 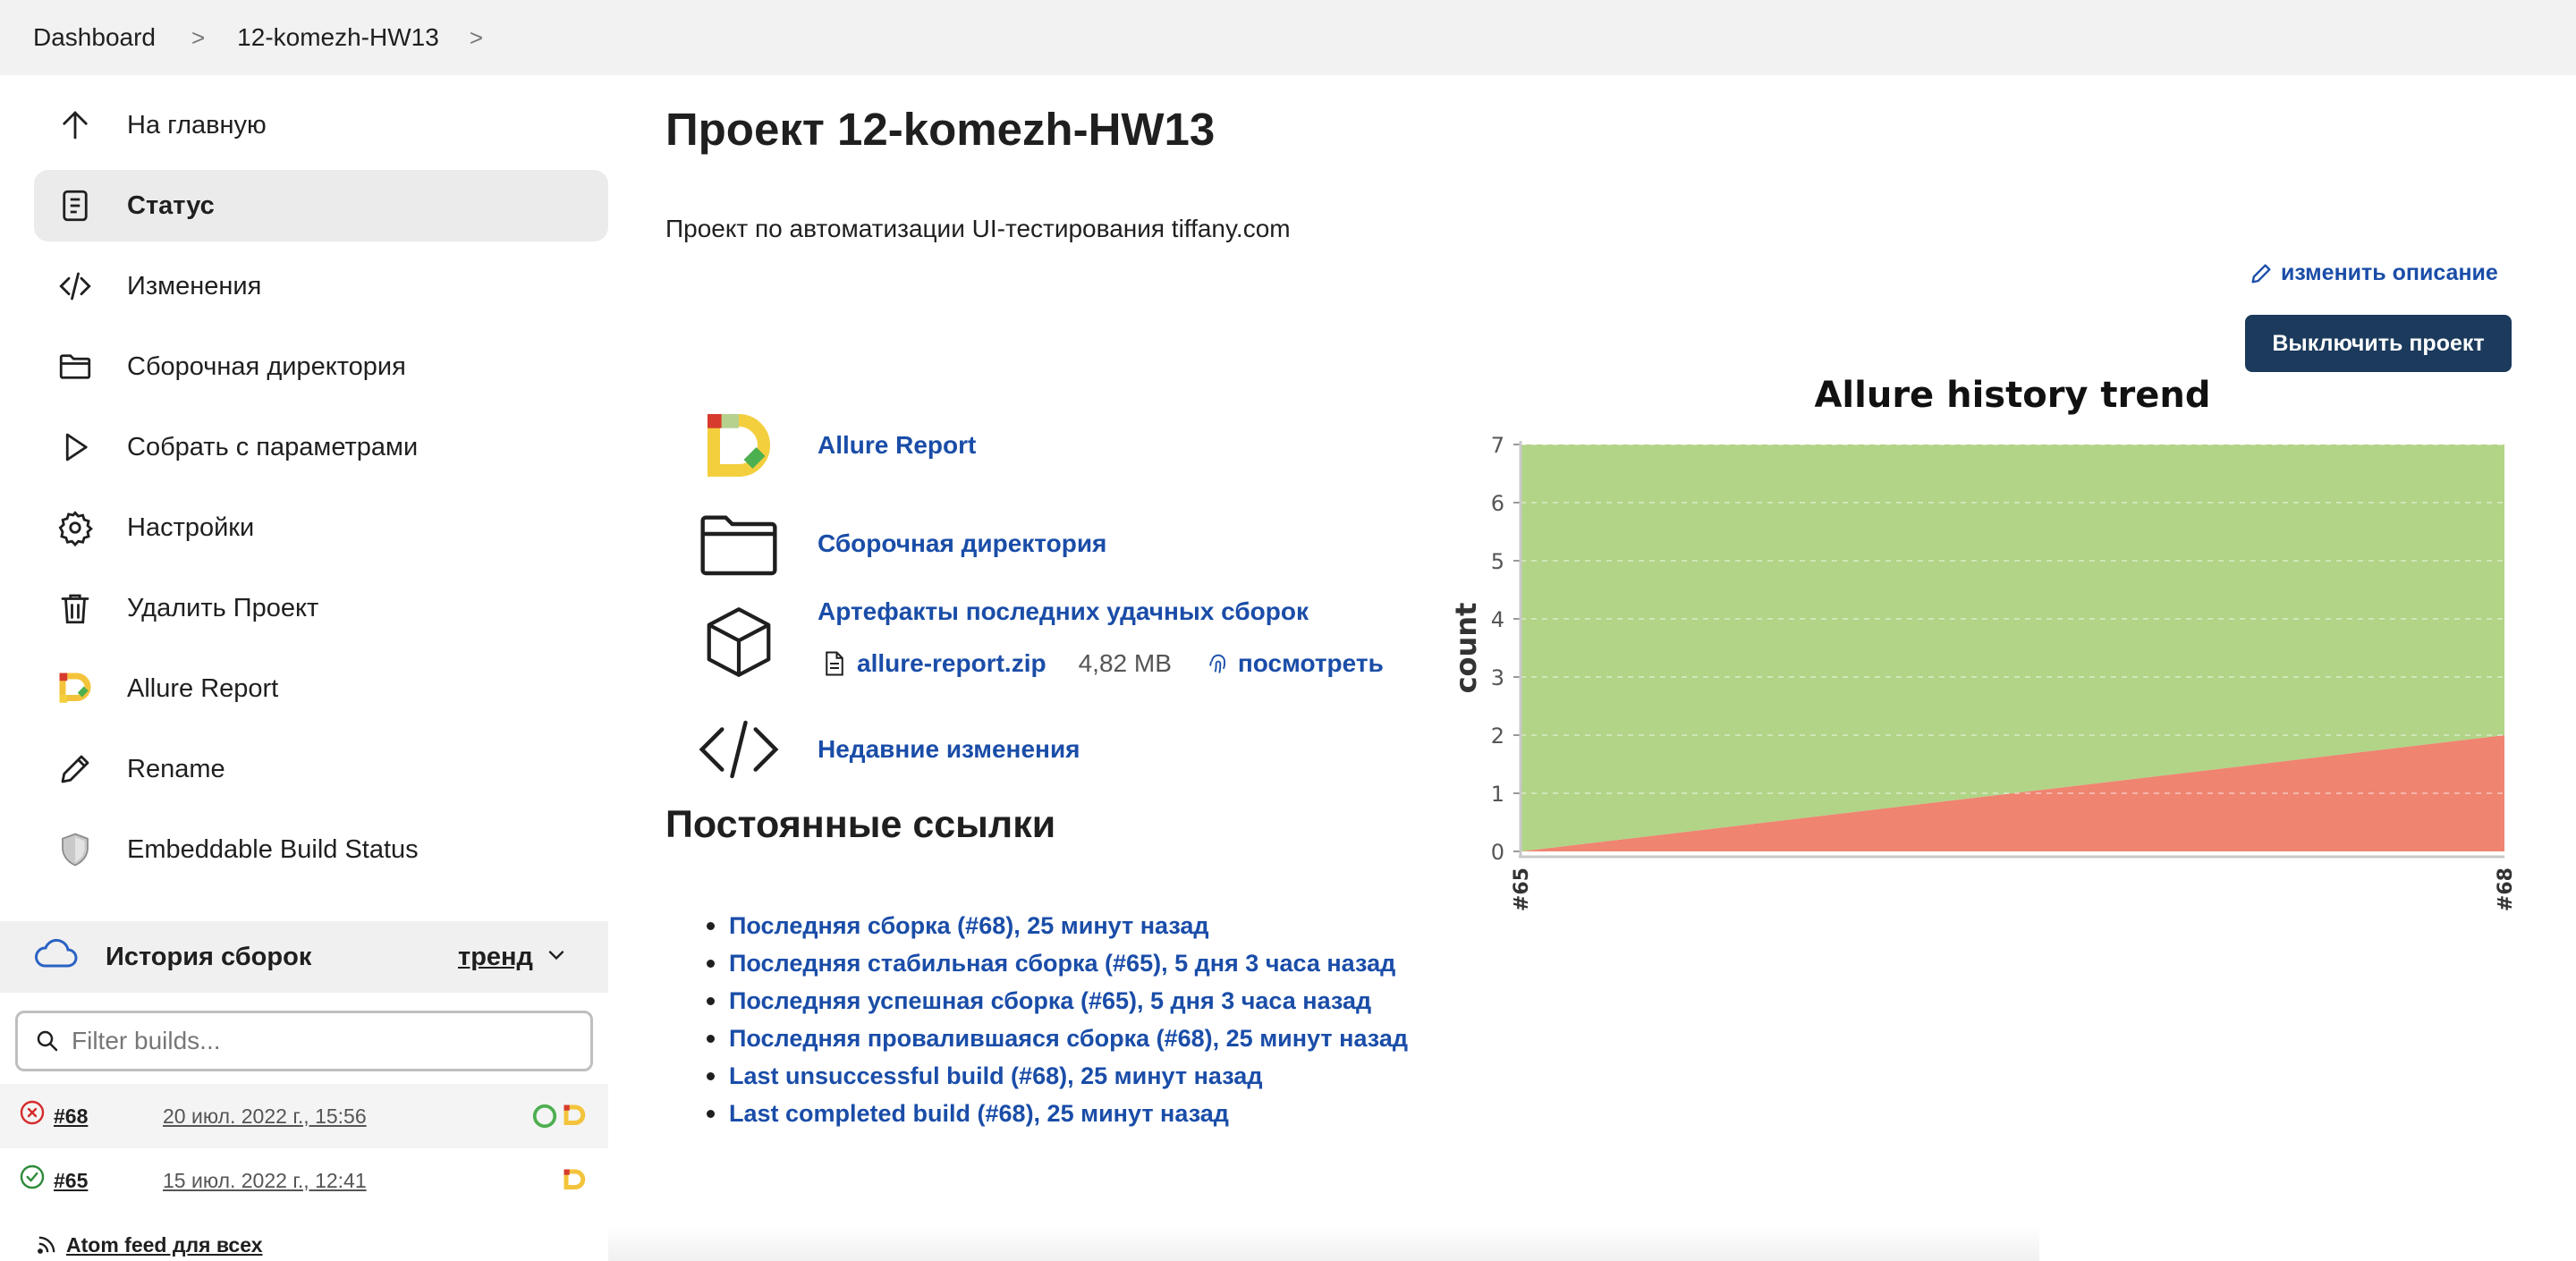 I want to click on sidebar-item-home: На главную, so click(x=321, y=125).